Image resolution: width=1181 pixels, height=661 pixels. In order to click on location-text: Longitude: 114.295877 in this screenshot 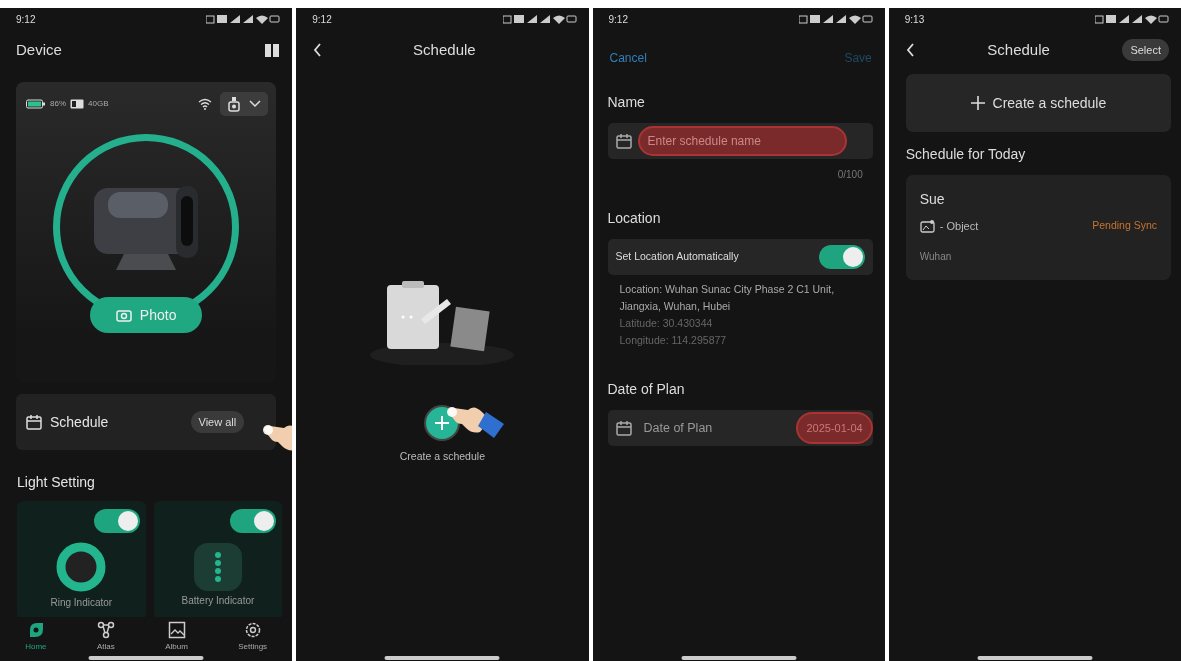, I will do `click(673, 340)`.